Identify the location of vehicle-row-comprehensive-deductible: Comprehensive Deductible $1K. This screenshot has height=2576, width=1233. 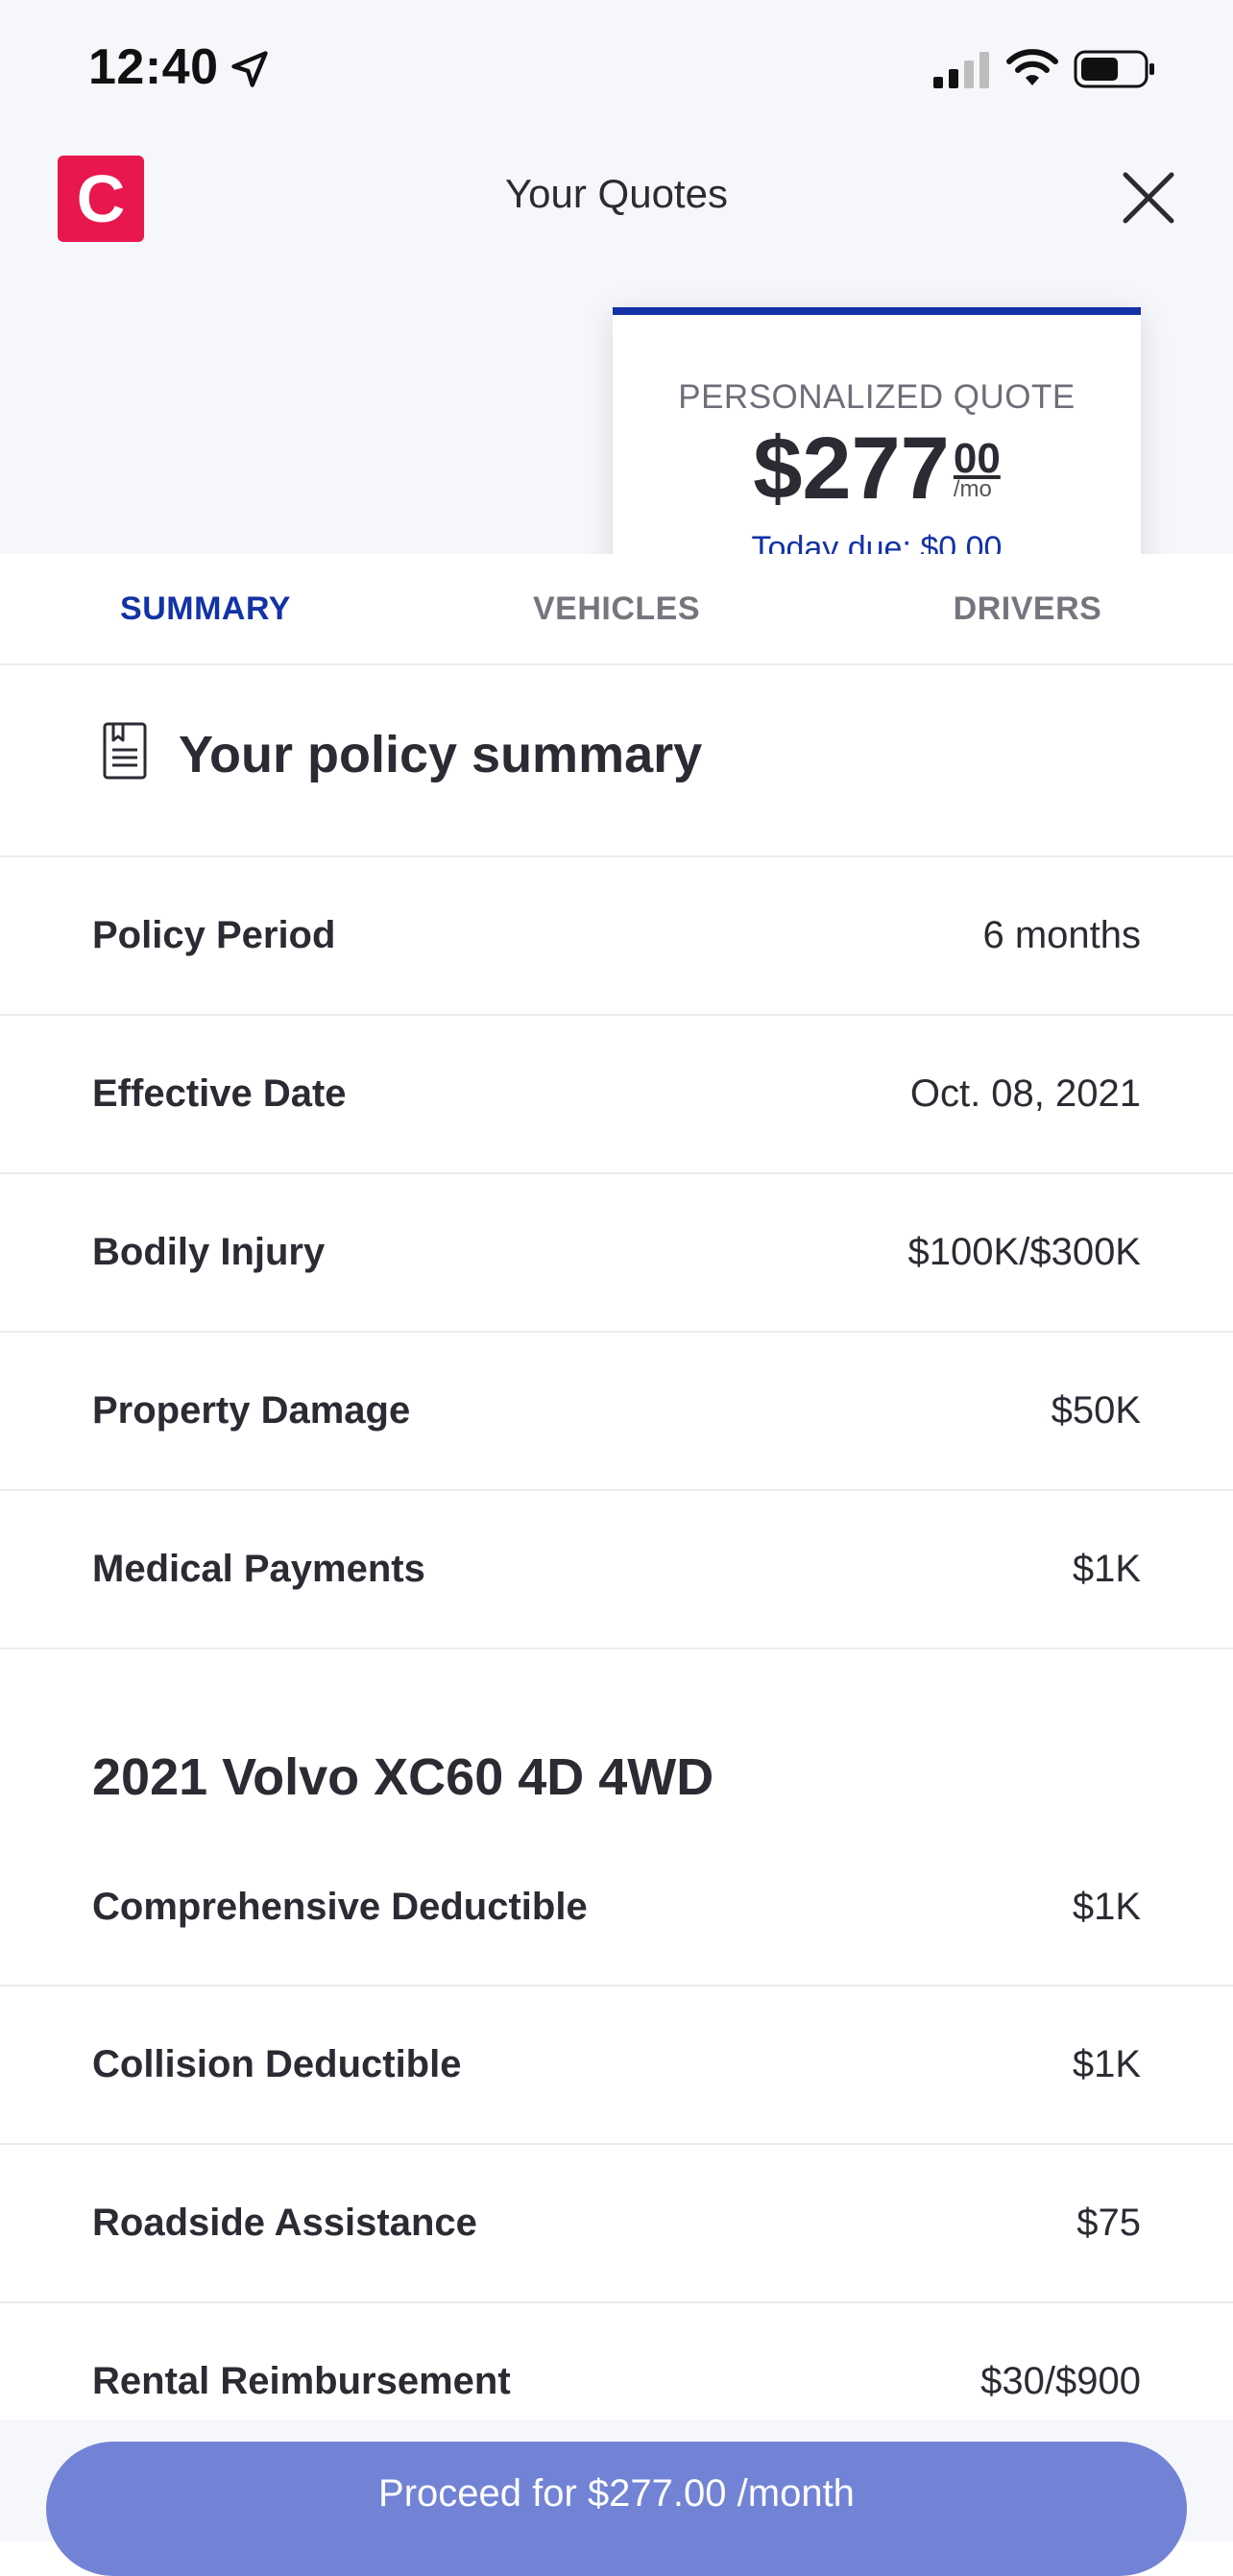
(616, 1908).